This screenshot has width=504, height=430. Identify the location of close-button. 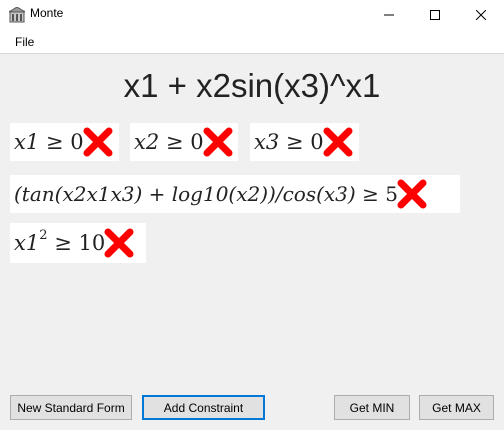
(481, 15).